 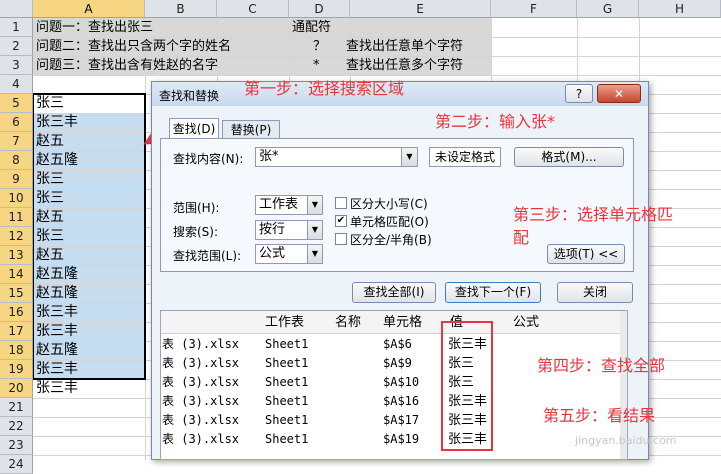 What do you see at coordinates (465, 157) in the screenshot?
I see `format-status: 未设定格式` at bounding box center [465, 157].